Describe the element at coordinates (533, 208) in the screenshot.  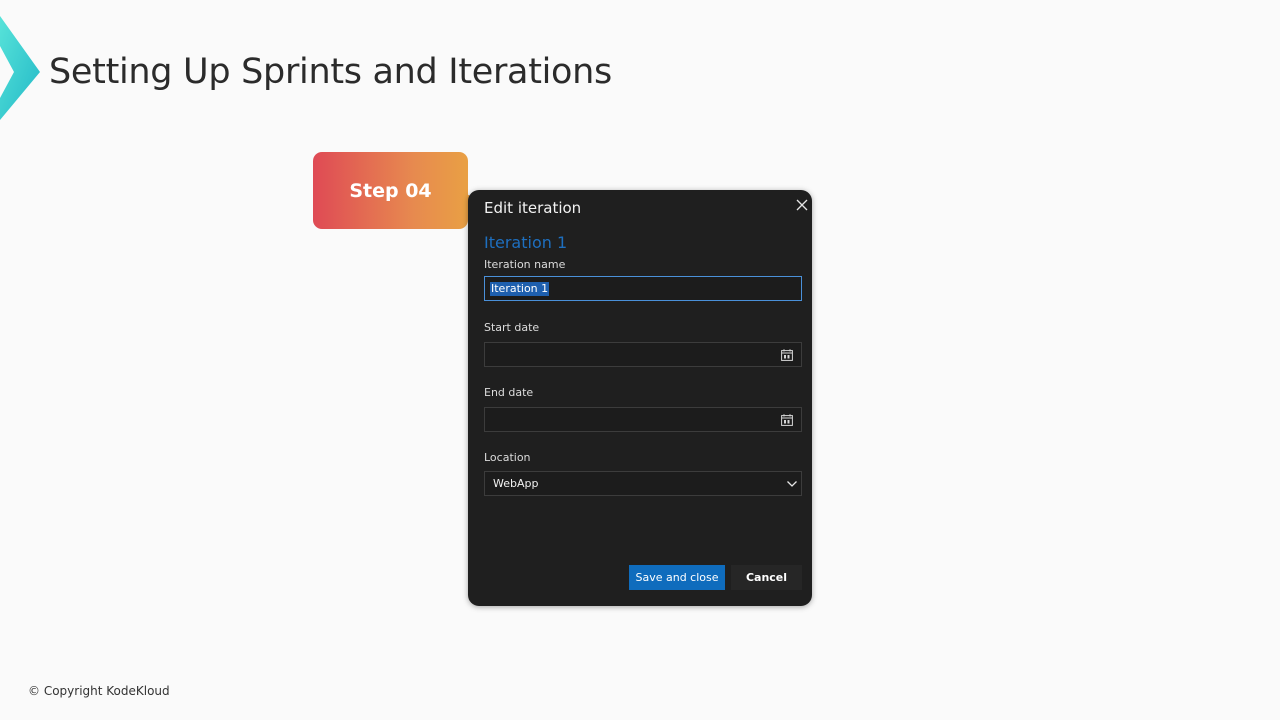
I see `dialog-title: Edit iteration` at that location.